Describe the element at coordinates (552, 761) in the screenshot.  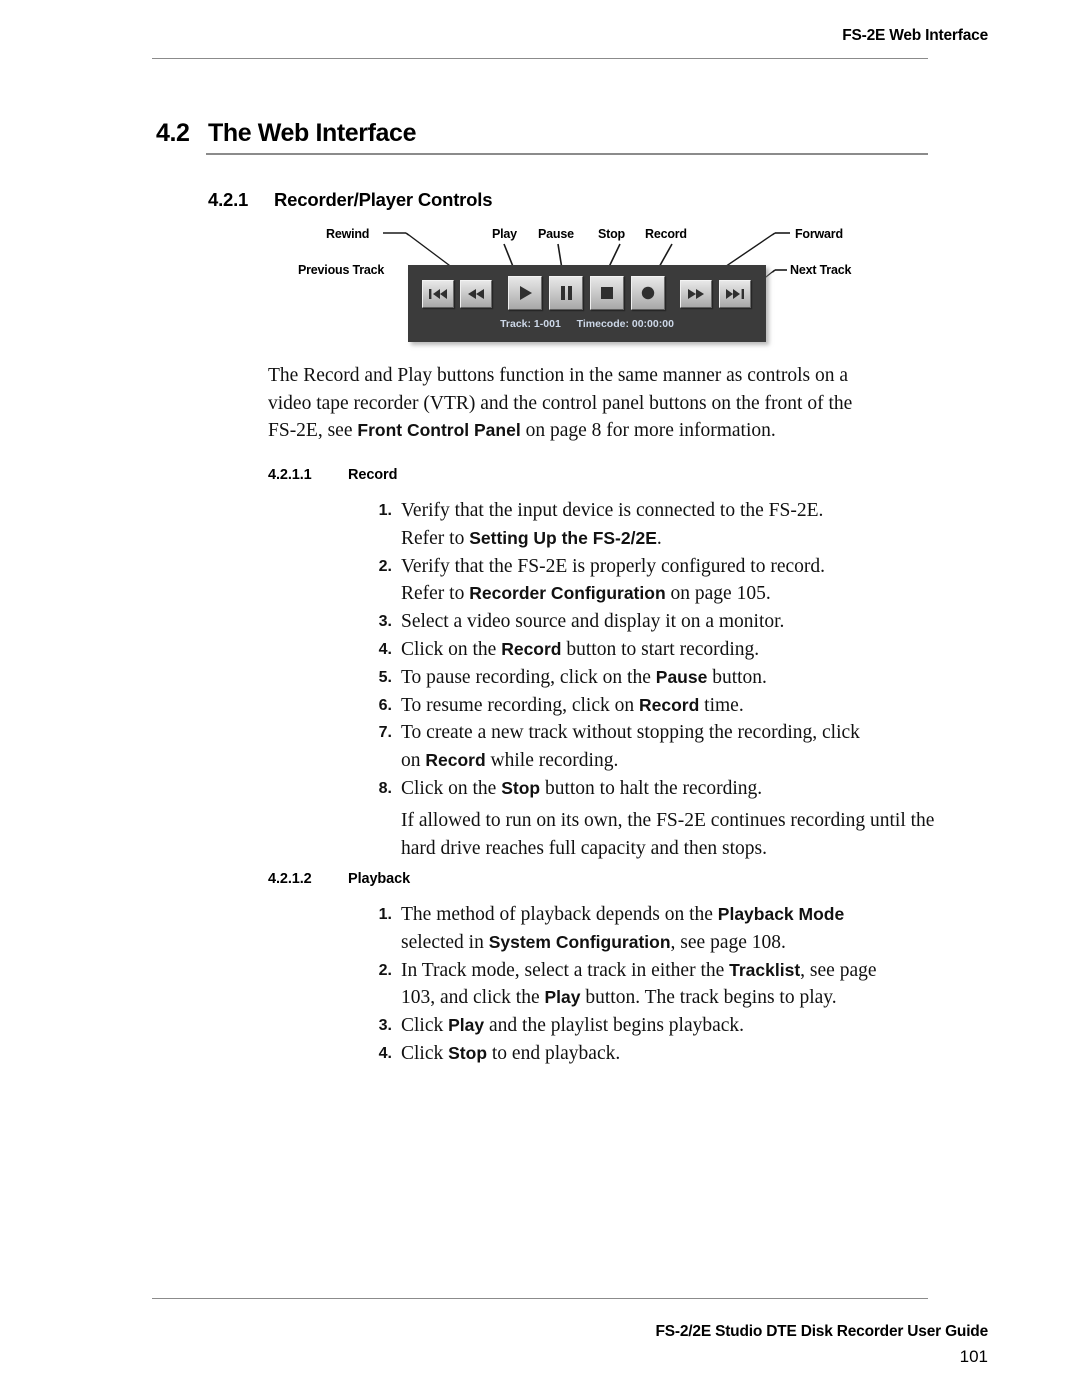
I see `step-text-suffix: while recording.` at that location.